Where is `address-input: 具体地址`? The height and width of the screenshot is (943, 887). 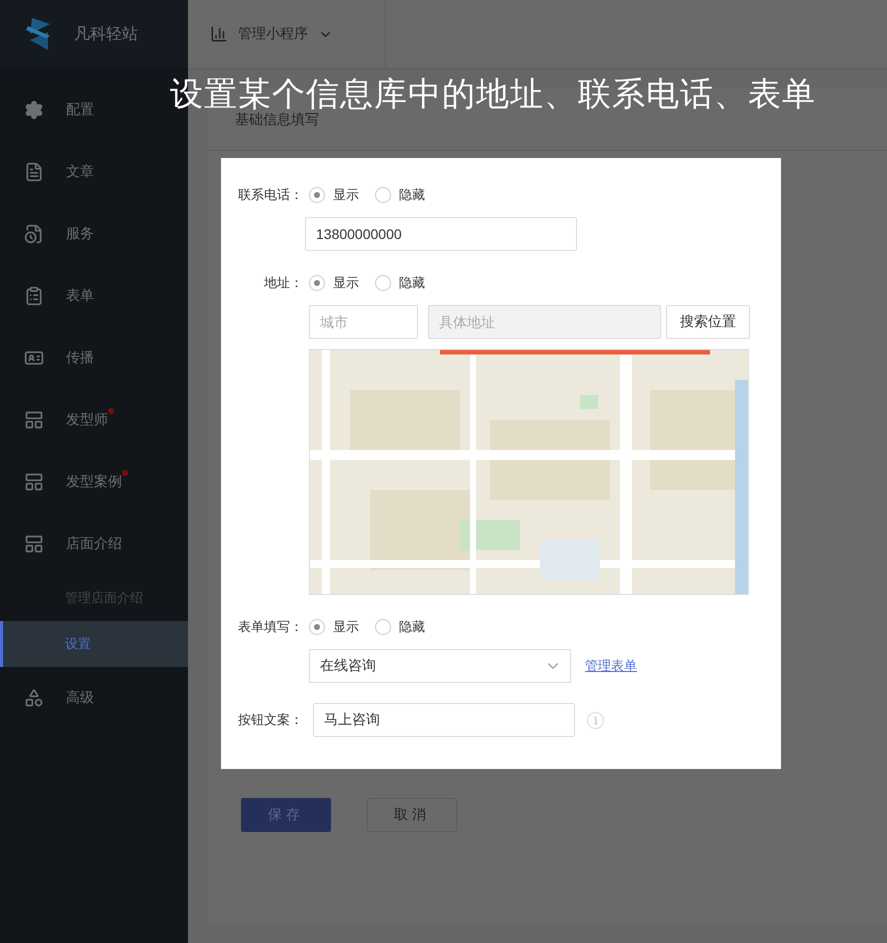 address-input: 具体地址 is located at coordinates (544, 322).